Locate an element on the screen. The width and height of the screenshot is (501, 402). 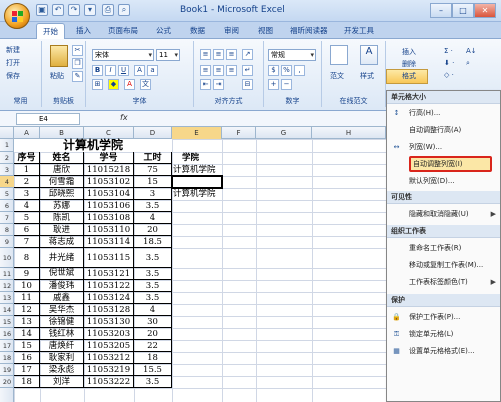
align-bottom-icon: ≡ is located at coordinates (231, 54).